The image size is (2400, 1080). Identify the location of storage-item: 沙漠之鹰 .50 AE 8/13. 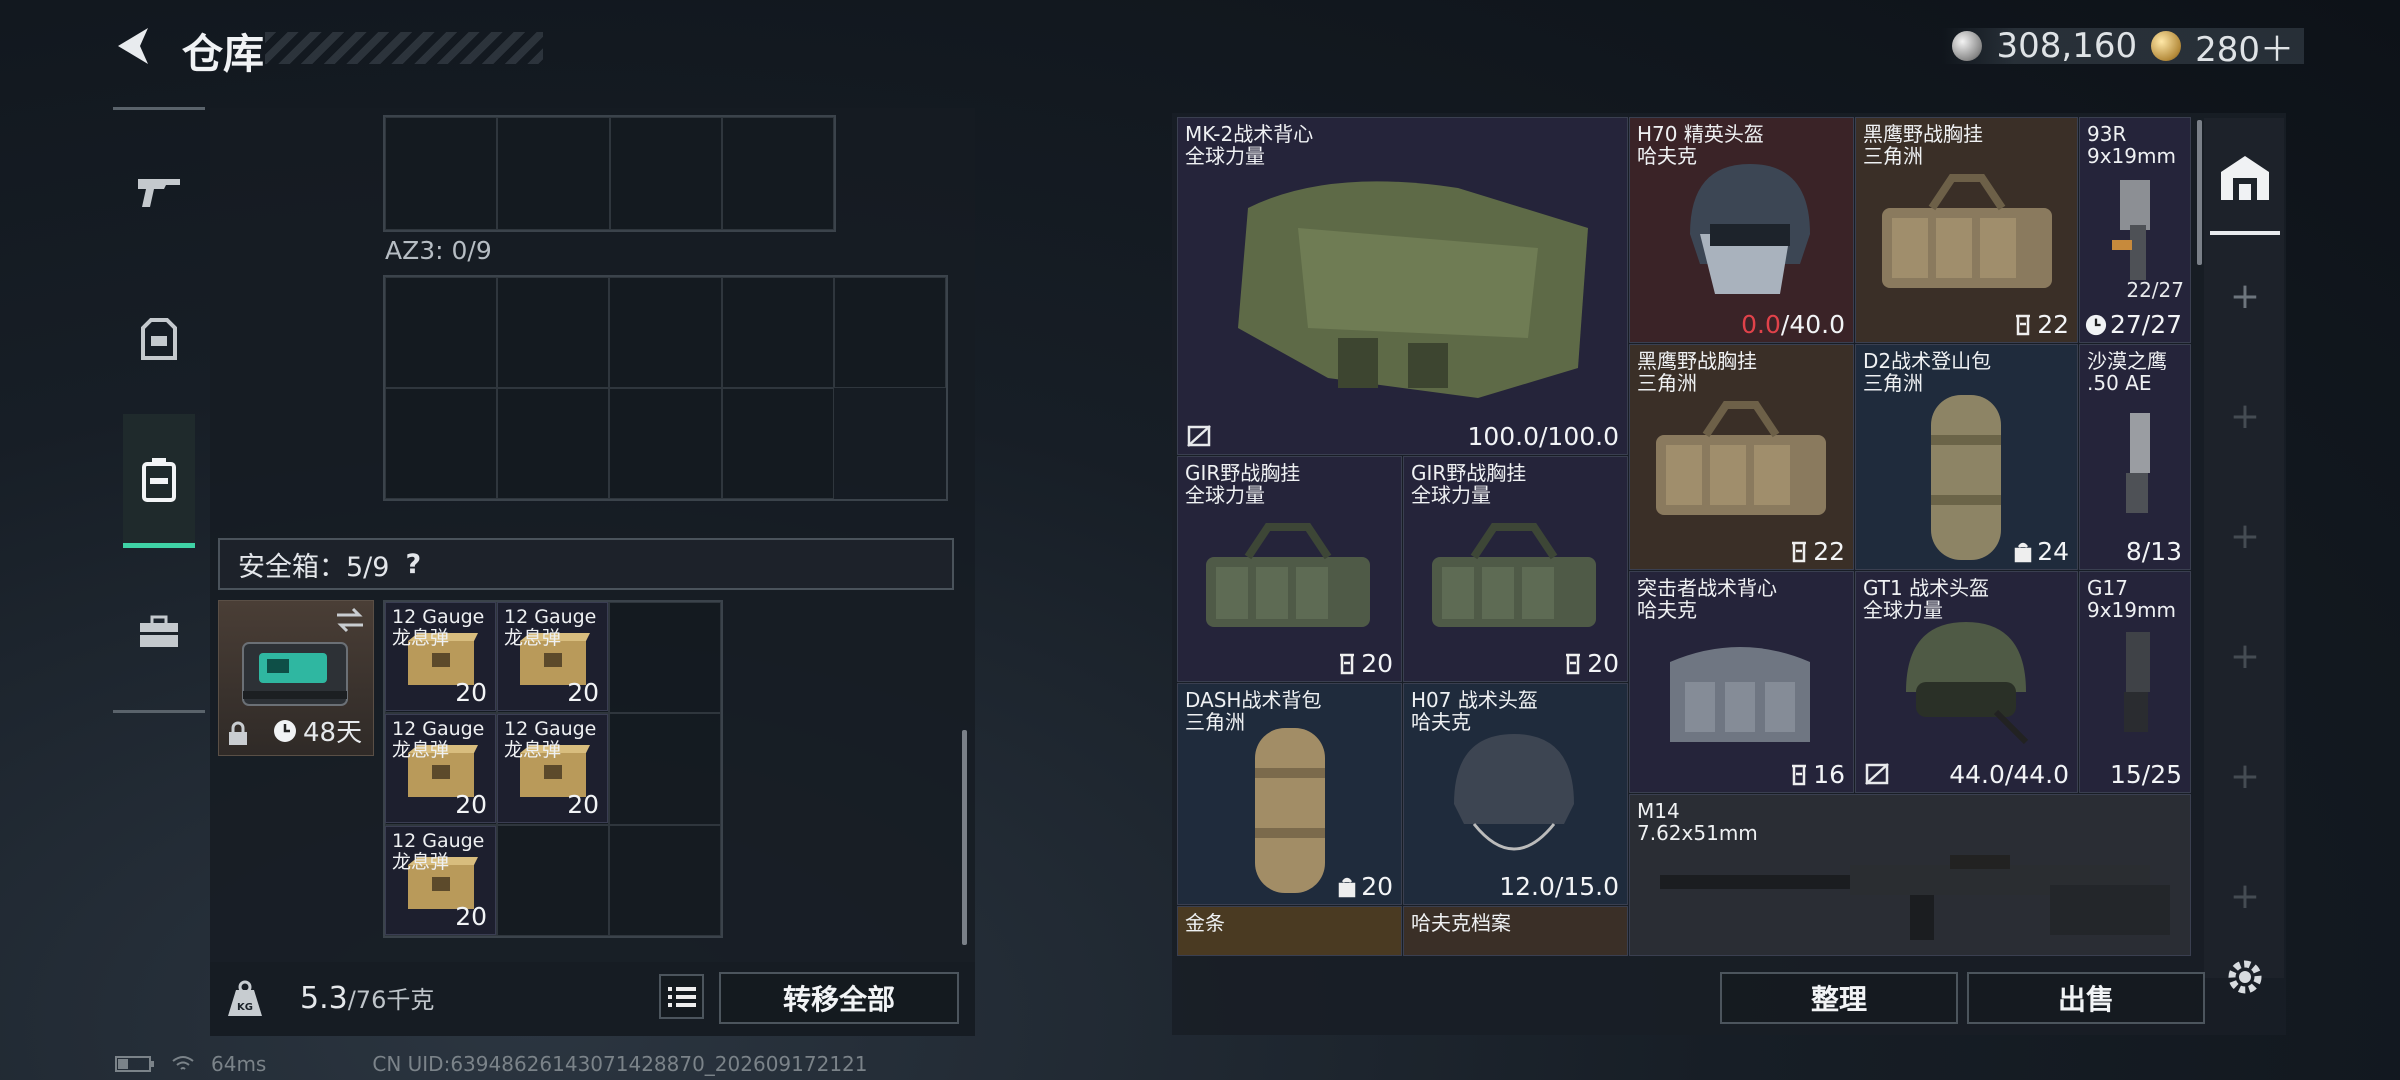
(2135, 457).